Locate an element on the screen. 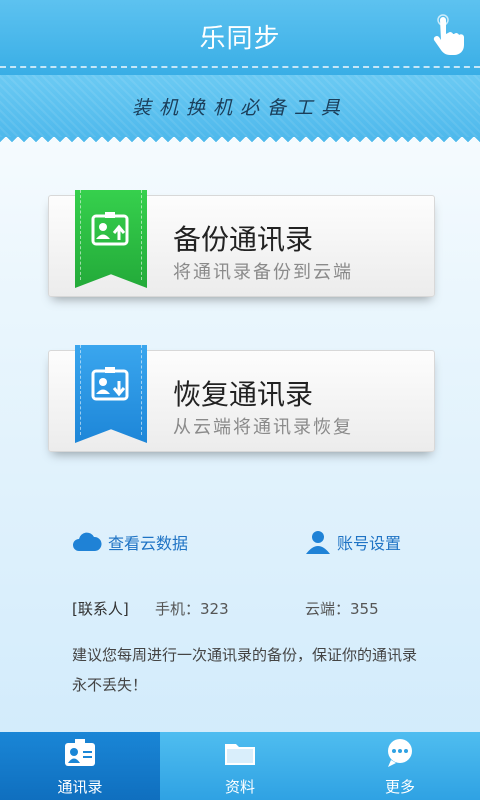  pointer-hand-icon is located at coordinates (446, 36).